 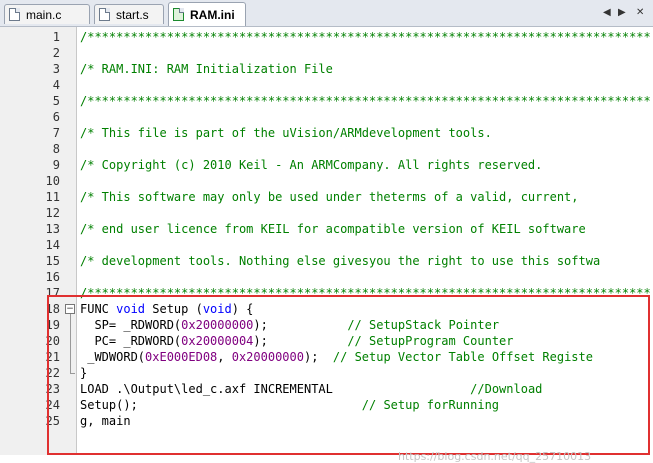 I want to click on tab-label: main.c, so click(x=44, y=14).